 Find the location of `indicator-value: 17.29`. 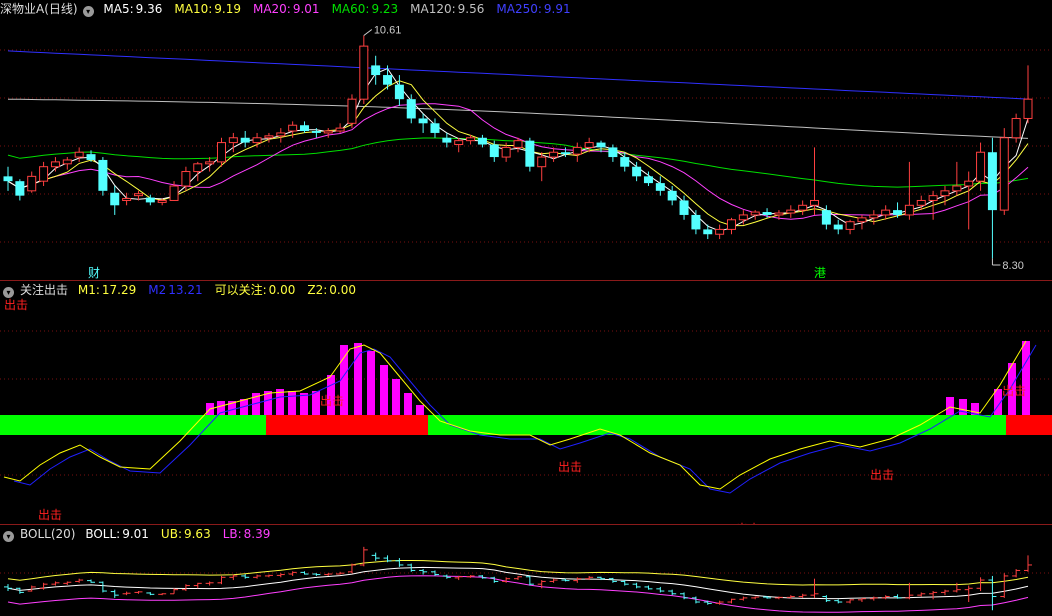

indicator-value: 17.29 is located at coordinates (119, 290).